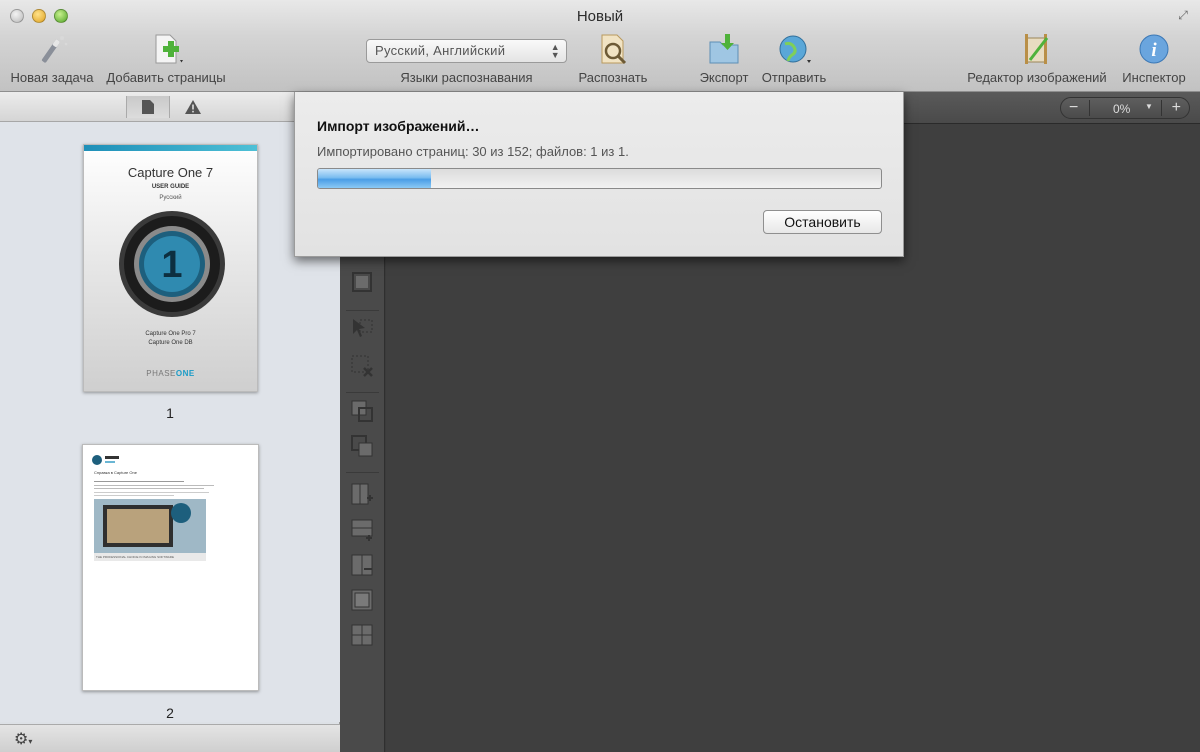 The image size is (1200, 752). I want to click on recognize-icon, so click(614, 49).